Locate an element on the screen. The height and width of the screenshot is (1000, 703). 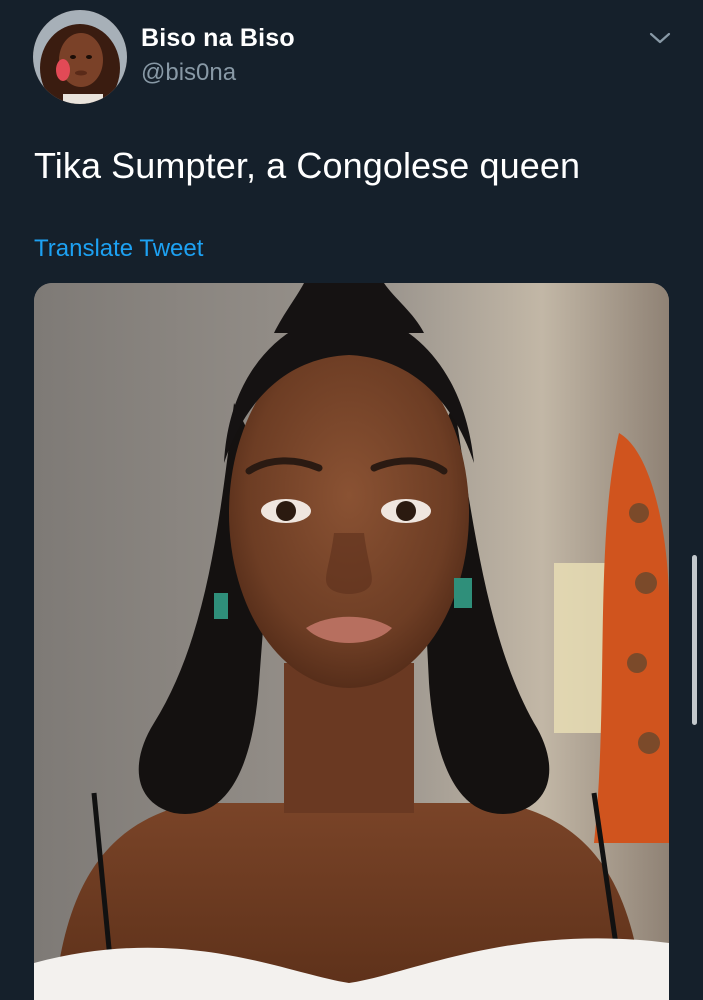
author-display-name: Biso na Biso is located at coordinates (218, 38).